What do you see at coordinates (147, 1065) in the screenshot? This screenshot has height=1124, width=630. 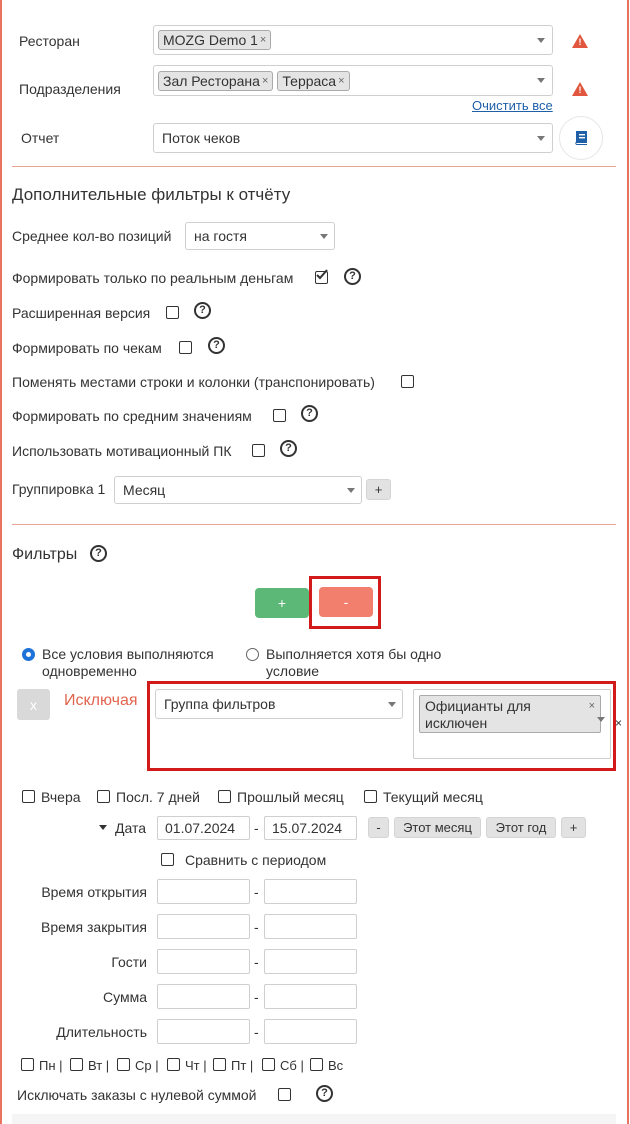 I see `weekday-label: Ср |` at bounding box center [147, 1065].